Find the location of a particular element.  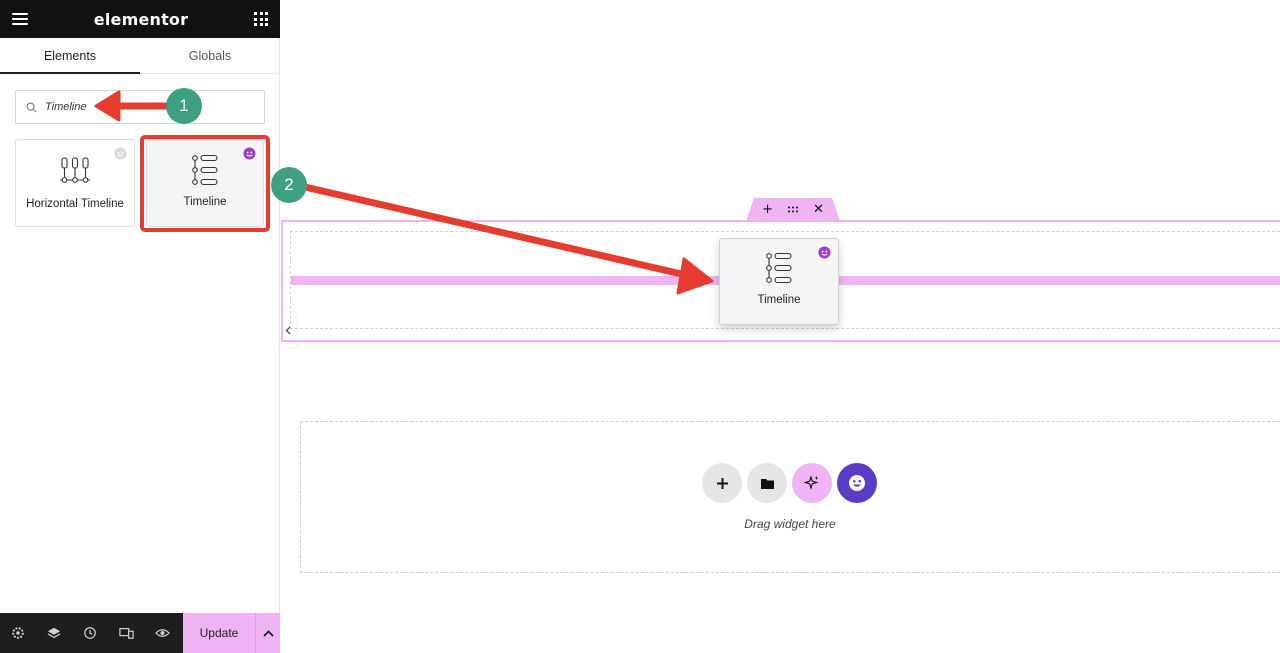

search-icon is located at coordinates (31, 107).